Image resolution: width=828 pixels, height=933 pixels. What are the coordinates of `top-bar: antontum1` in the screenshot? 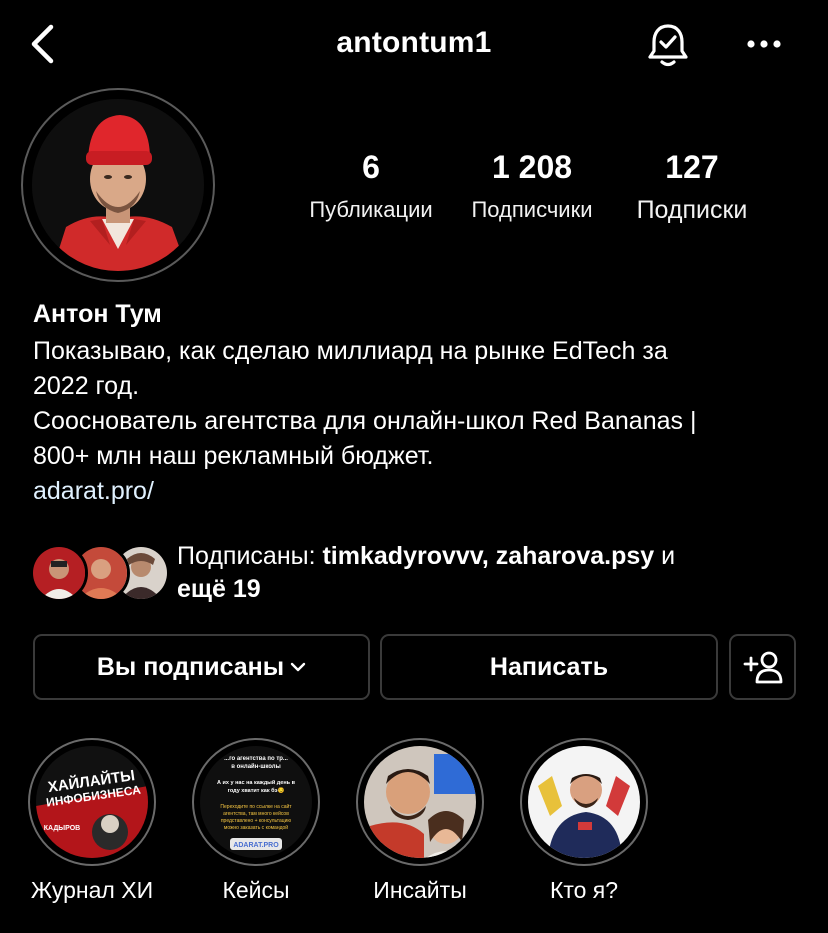 It's located at (414, 46).